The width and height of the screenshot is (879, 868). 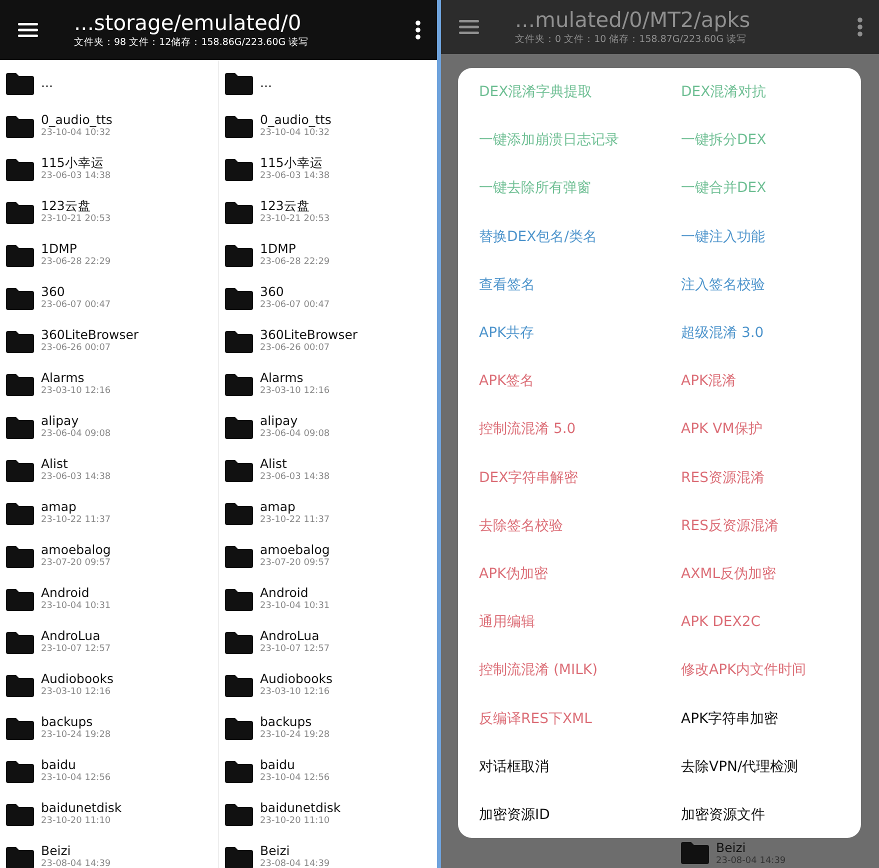 I want to click on file-date: 23-10-04 10:32, so click(x=76, y=133).